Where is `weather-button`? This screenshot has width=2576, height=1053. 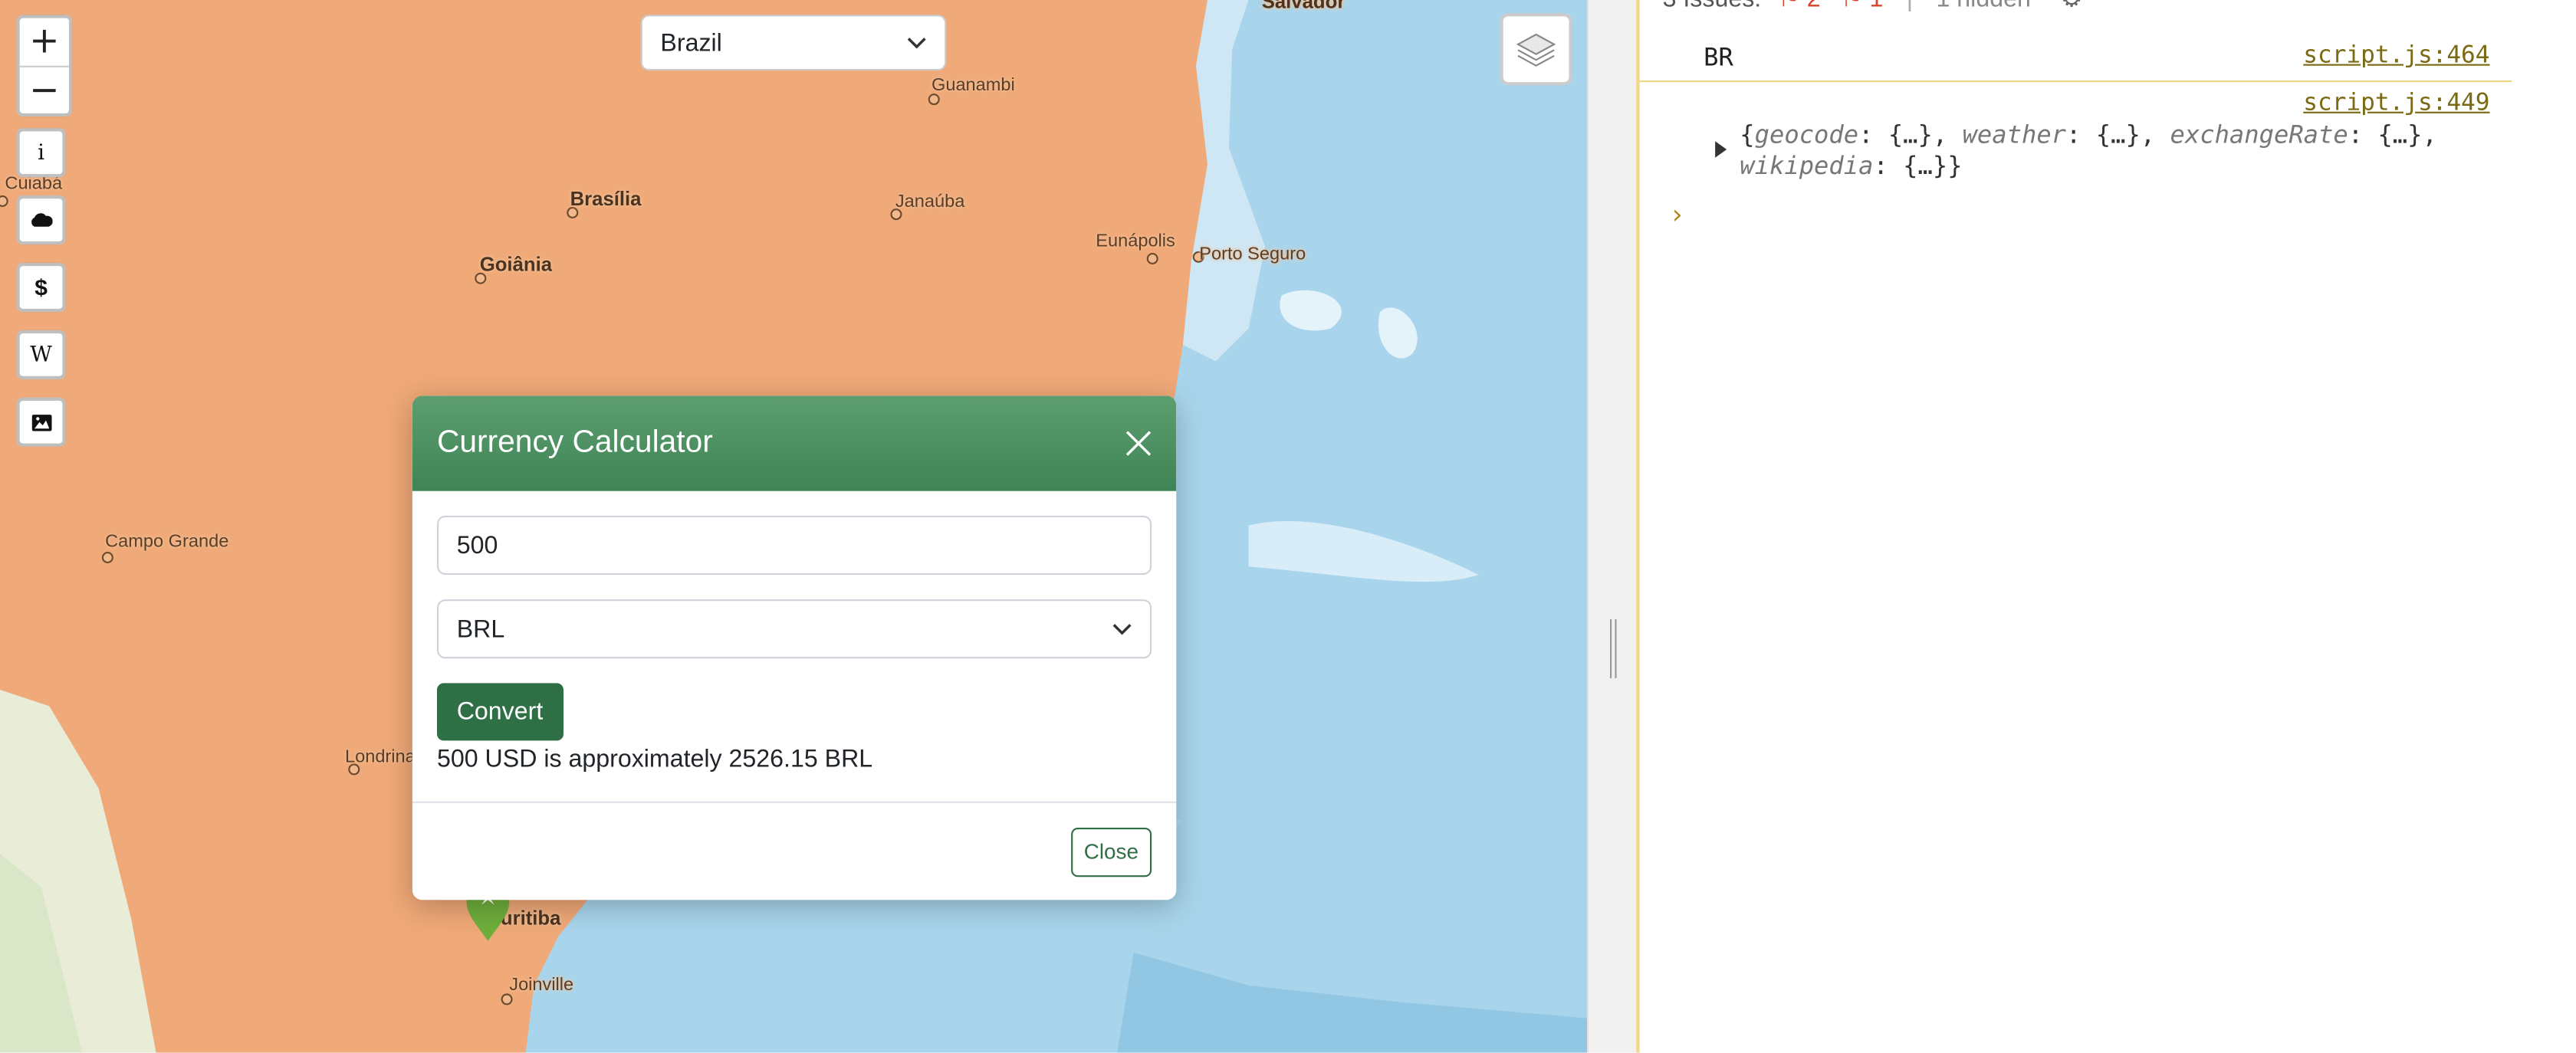
weather-button is located at coordinates (41, 220).